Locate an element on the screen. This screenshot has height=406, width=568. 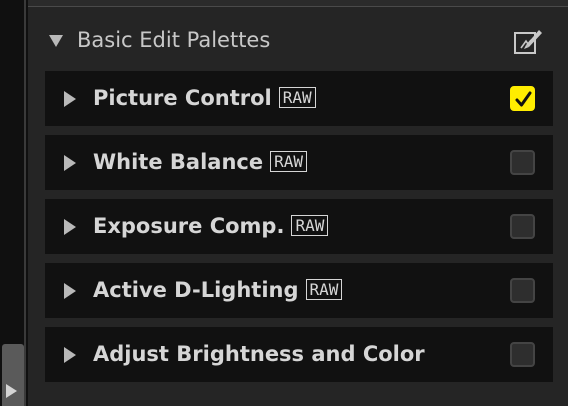
palette-row: Exposure Comp. RAW is located at coordinates (299, 226).